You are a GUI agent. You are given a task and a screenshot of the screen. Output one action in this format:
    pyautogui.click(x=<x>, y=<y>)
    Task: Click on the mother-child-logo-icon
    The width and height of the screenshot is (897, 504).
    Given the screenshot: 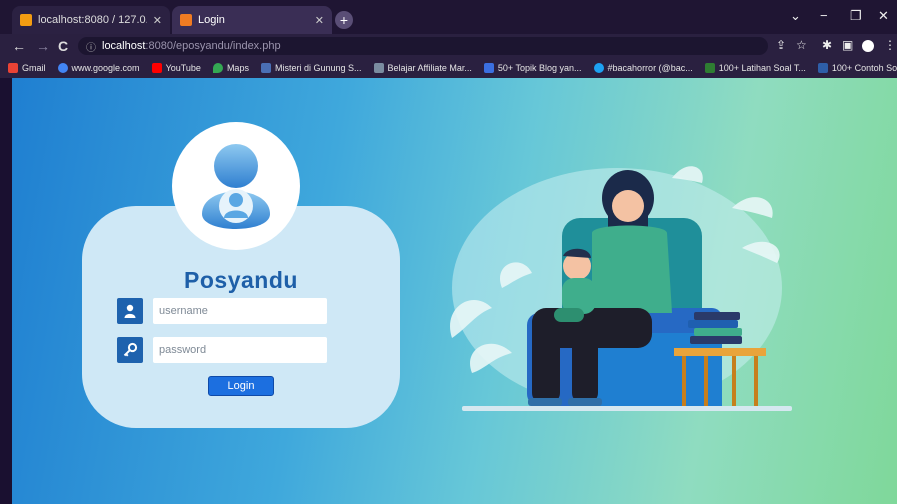 What is the action you would take?
    pyautogui.click(x=236, y=186)
    